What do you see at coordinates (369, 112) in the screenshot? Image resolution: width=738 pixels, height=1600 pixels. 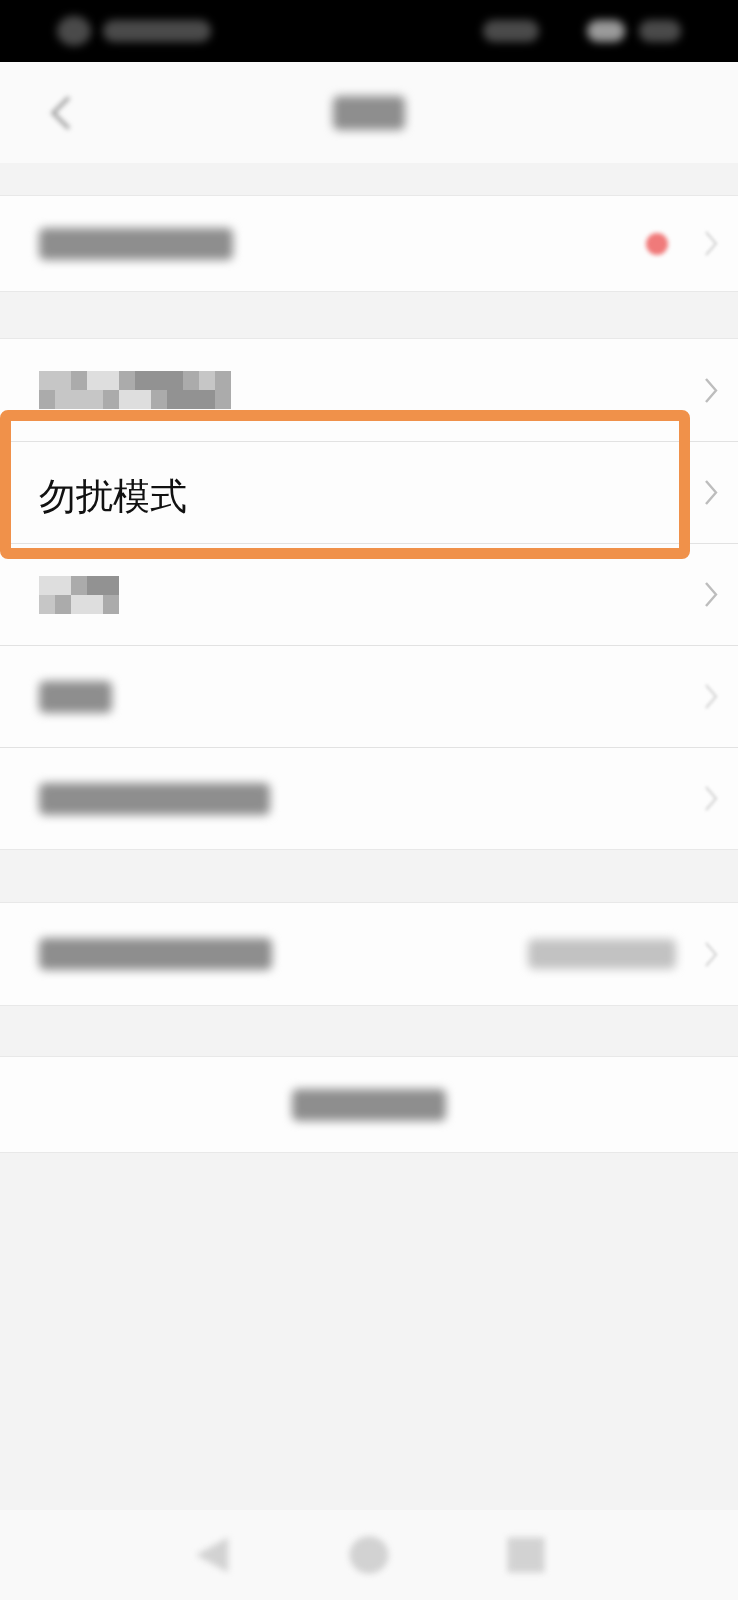 I see `blurred-title` at bounding box center [369, 112].